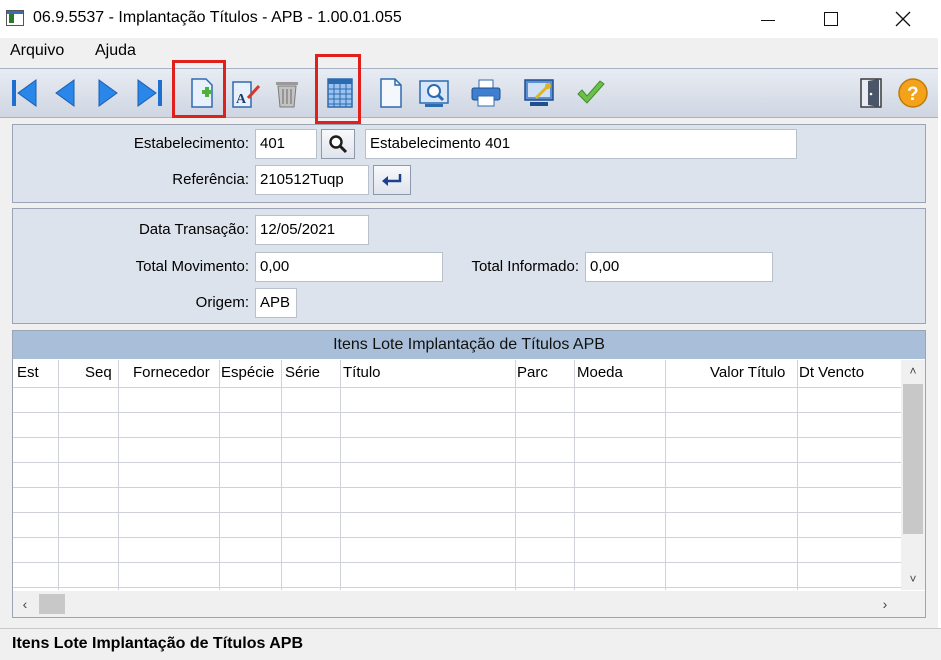  I want to click on print-button, so click(486, 93).